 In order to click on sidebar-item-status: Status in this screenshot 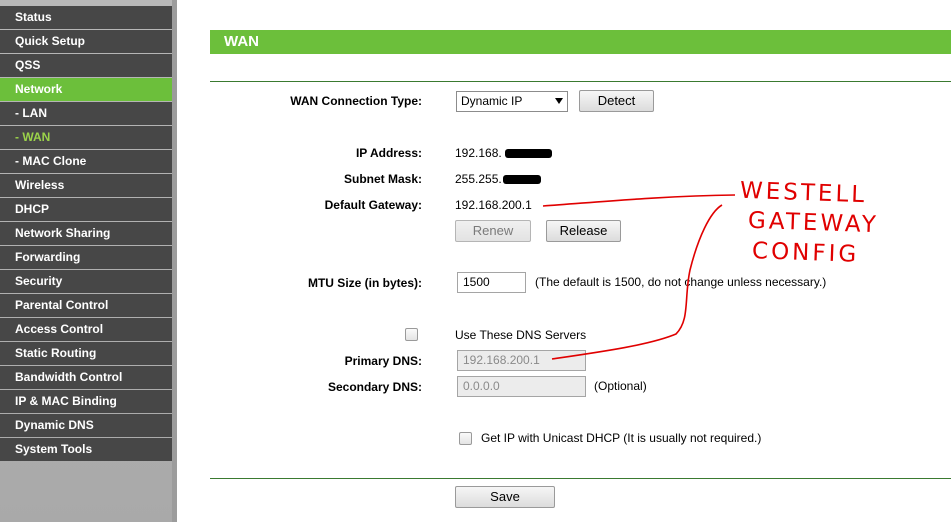, I will do `click(86, 17)`.